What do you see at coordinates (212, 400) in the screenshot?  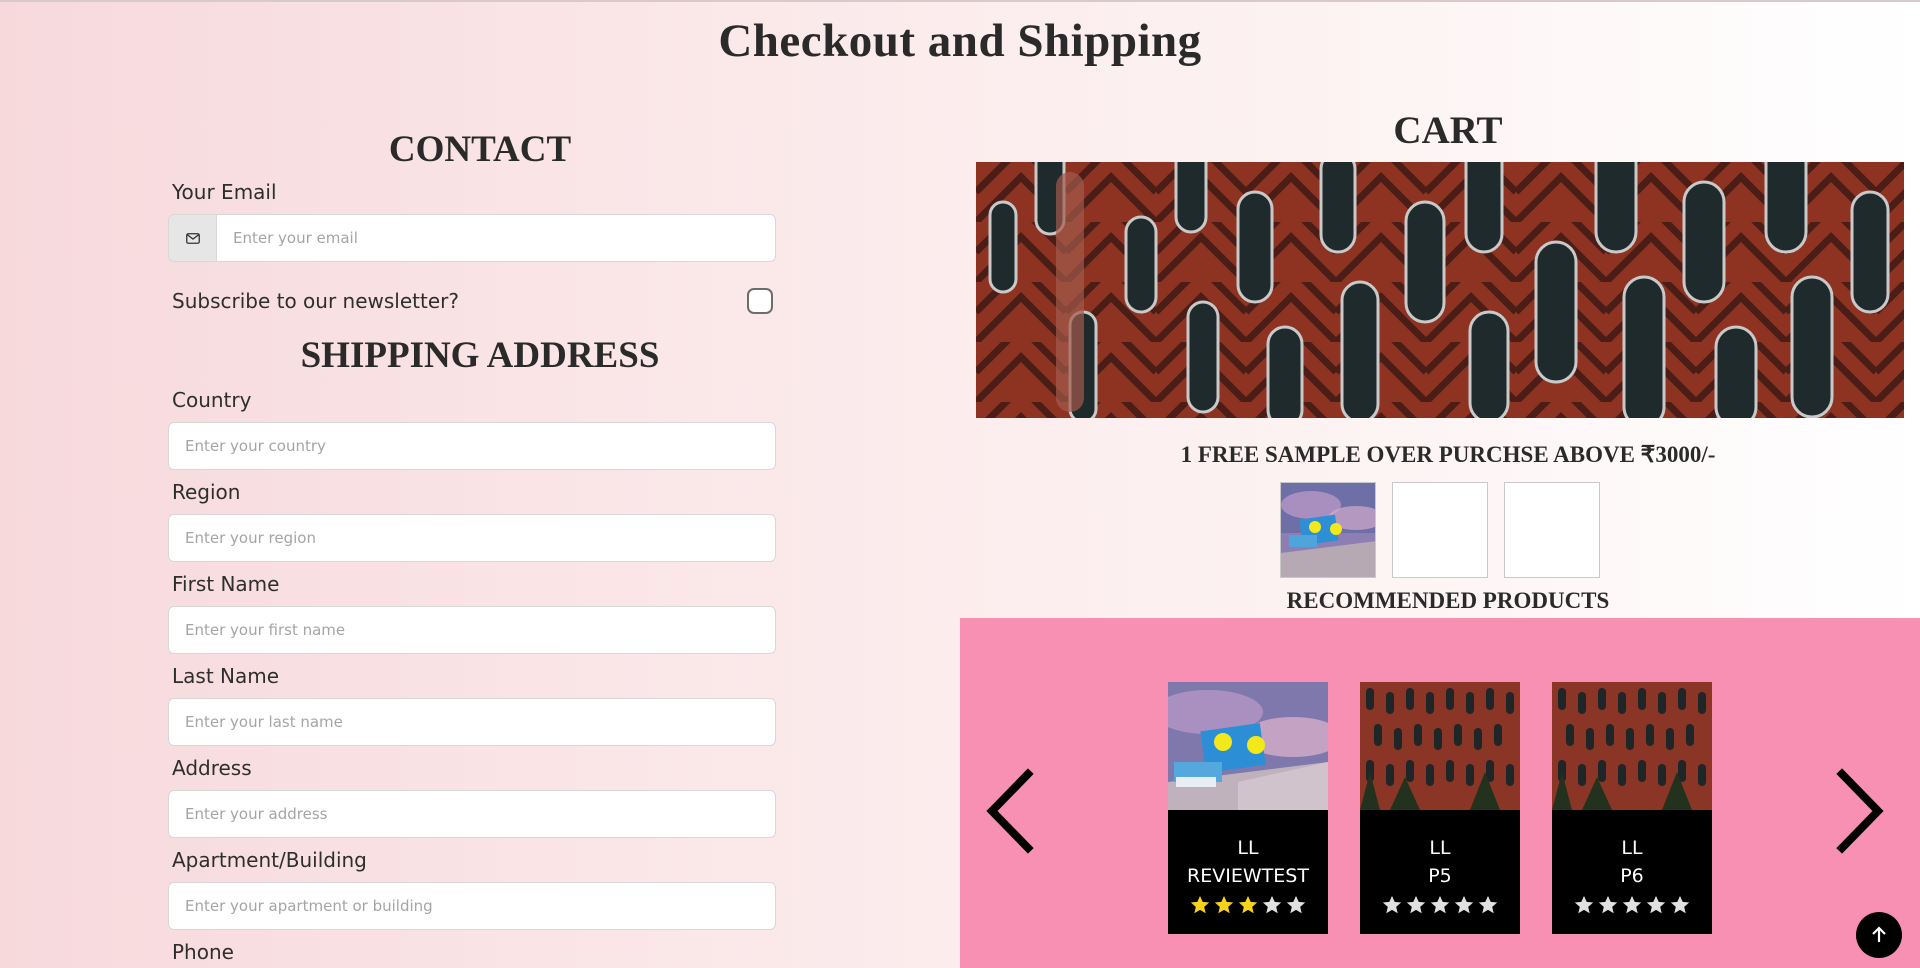 I see `country-label: Country` at bounding box center [212, 400].